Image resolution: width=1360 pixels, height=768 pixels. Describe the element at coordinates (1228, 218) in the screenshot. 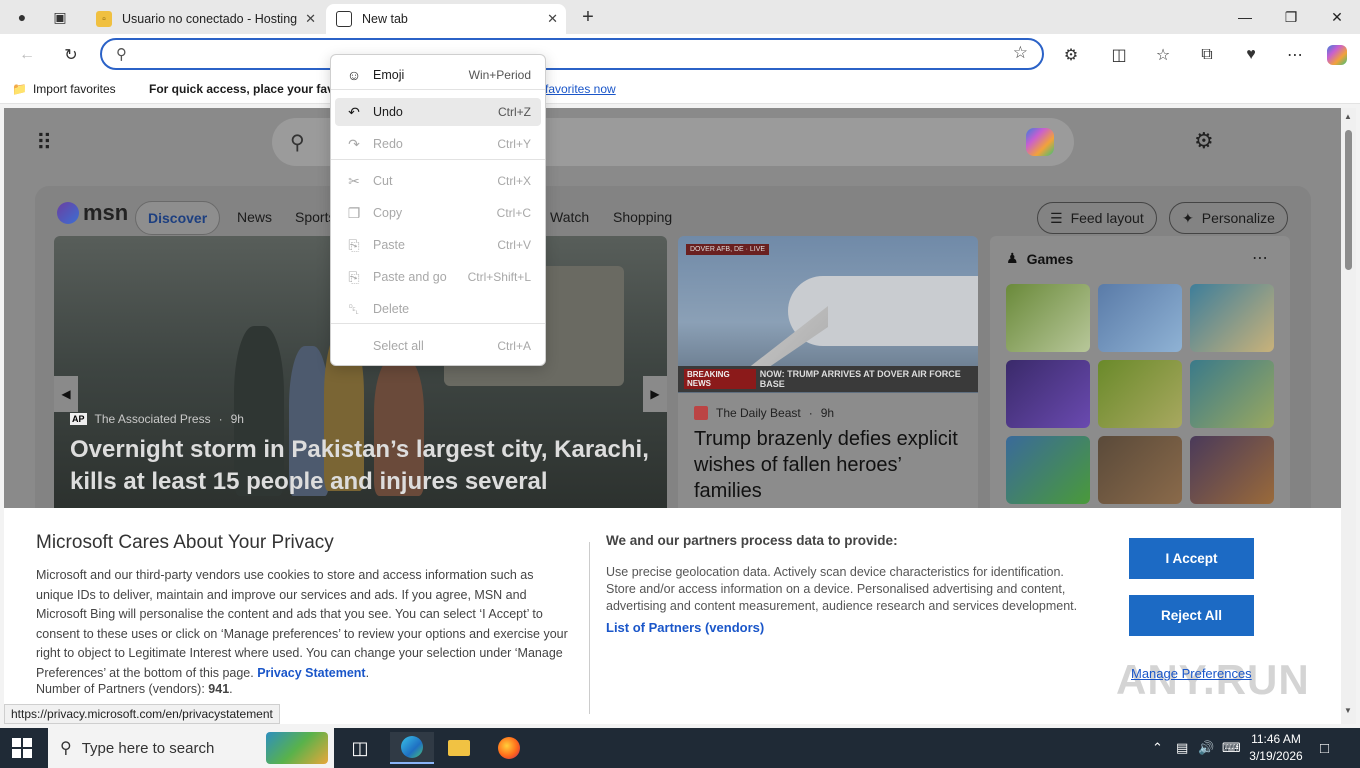

I see `personalize-button: ✦ Personalize` at that location.